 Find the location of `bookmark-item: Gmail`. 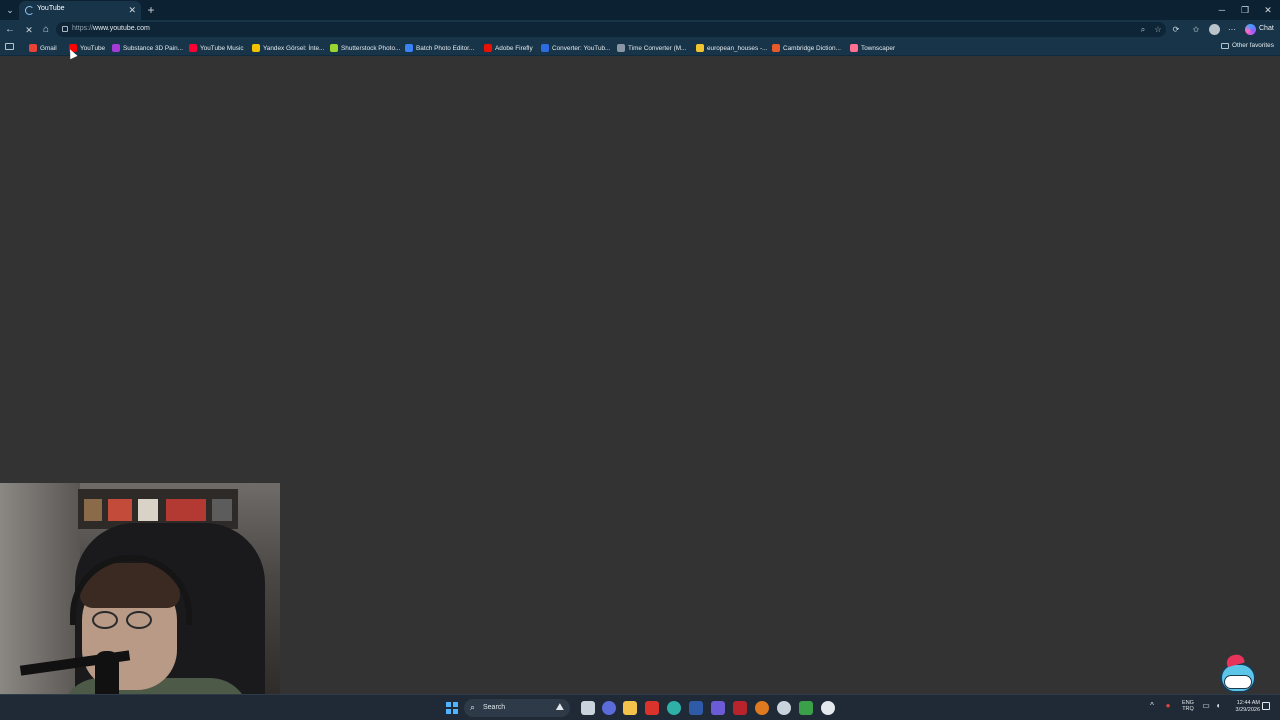

bookmark-item: Gmail is located at coordinates (43, 48).